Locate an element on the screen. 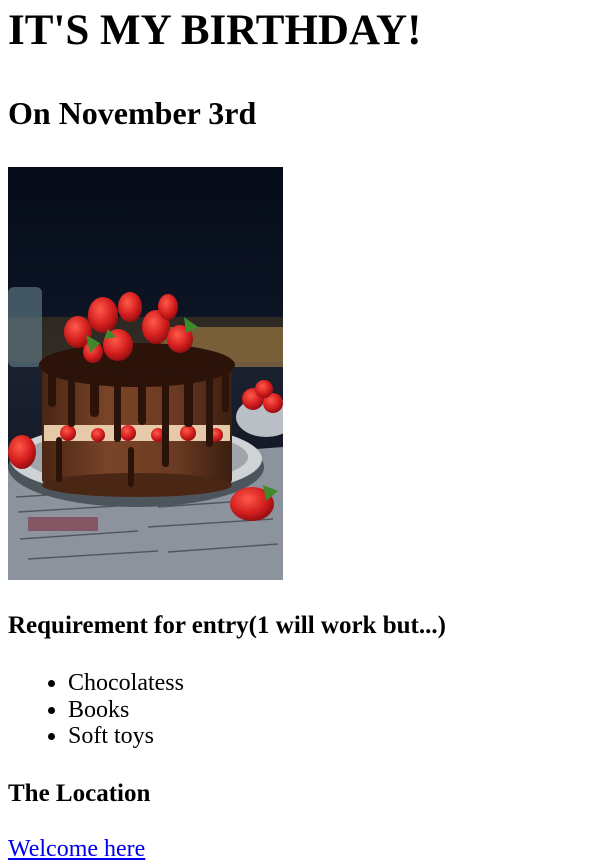  requirements-list: Chocolatess Books Soft toys is located at coordinates (299, 710).